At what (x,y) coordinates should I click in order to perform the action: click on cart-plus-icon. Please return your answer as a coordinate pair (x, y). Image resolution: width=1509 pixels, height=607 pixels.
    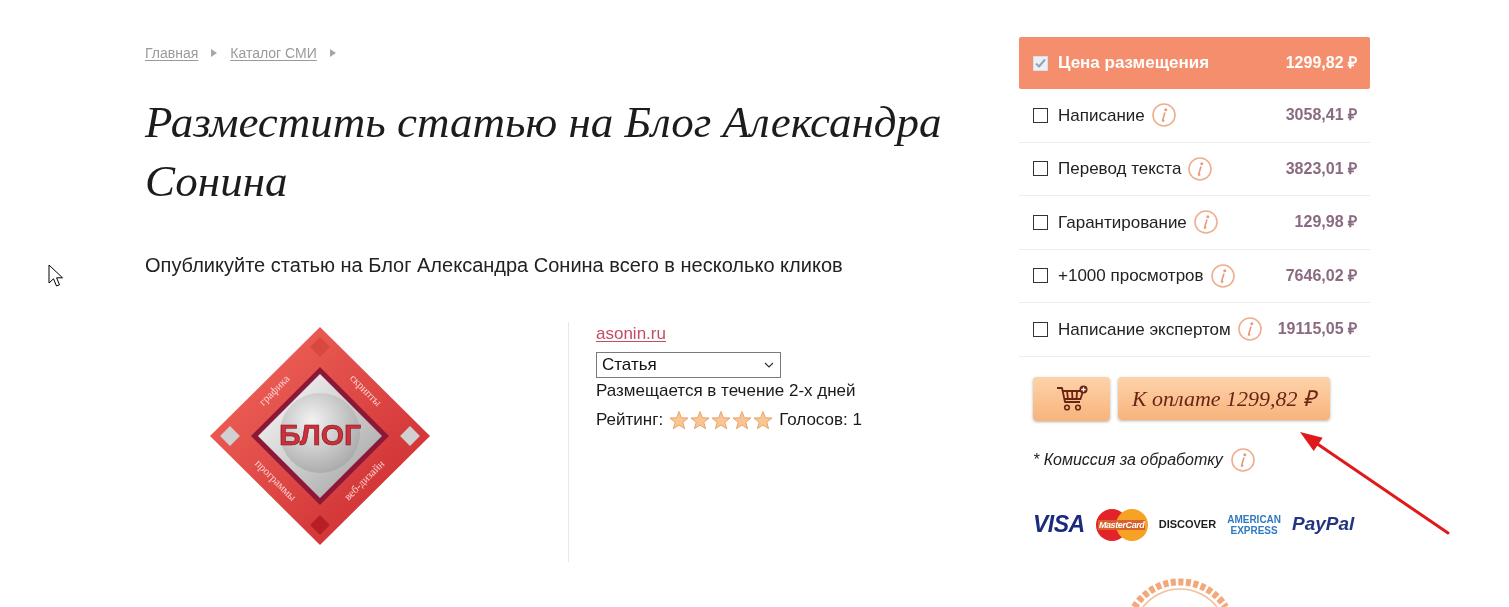
    Looking at the image, I should click on (1071, 398).